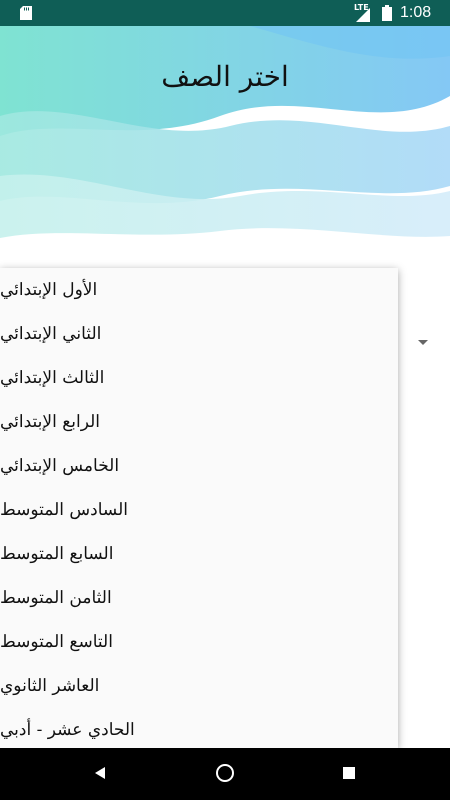 The height and width of the screenshot is (800, 450). What do you see at coordinates (64, 510) in the screenshot?
I see `dropdown-item-label: السادس المتوسط` at bounding box center [64, 510].